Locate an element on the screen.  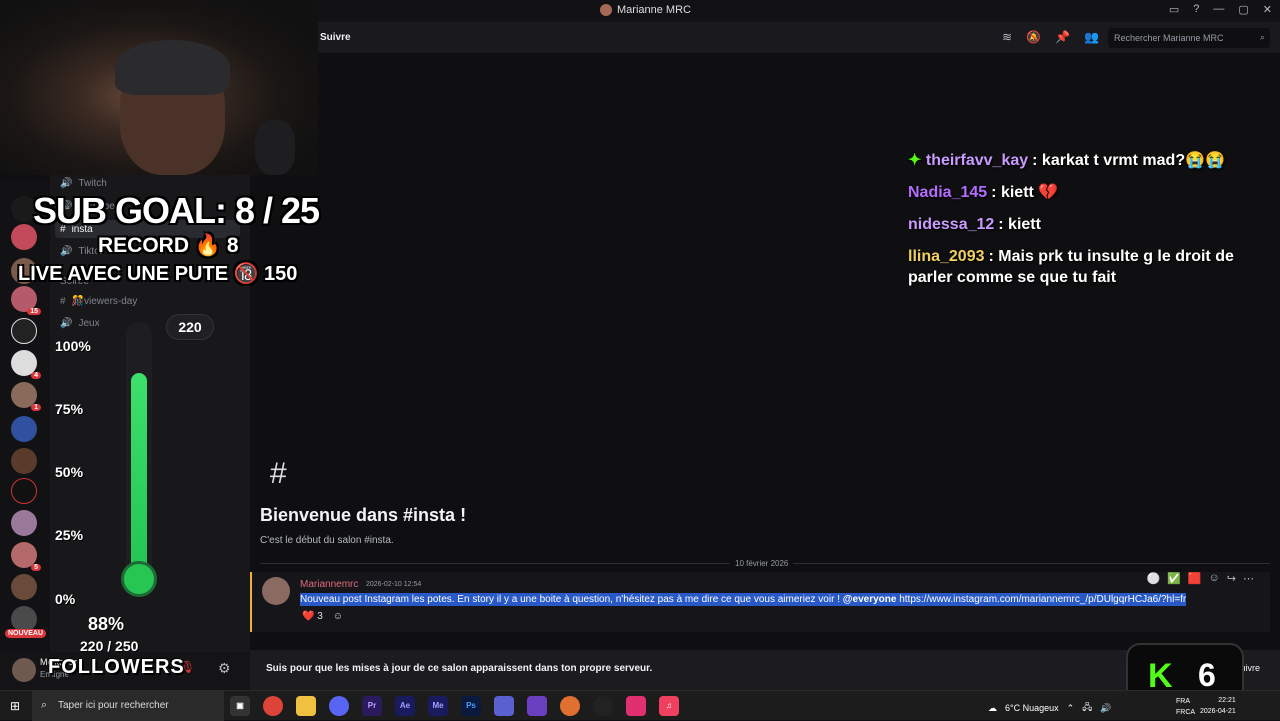
window-controls: ▭ ? — ▢ ✕ is located at coordinates (1220, 9).